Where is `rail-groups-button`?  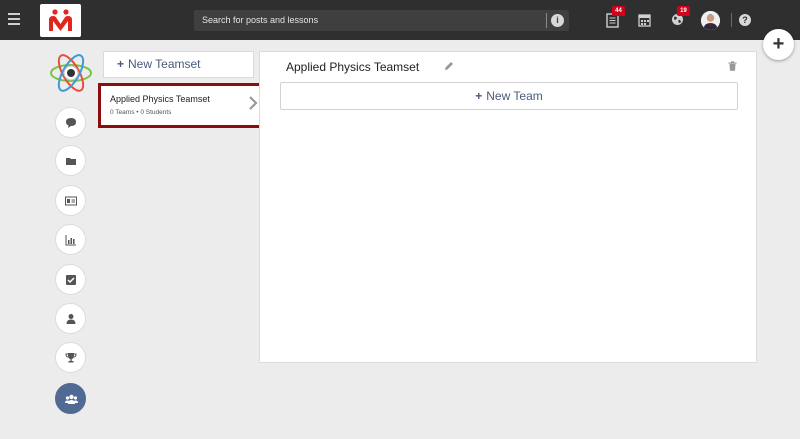 rail-groups-button is located at coordinates (70, 398).